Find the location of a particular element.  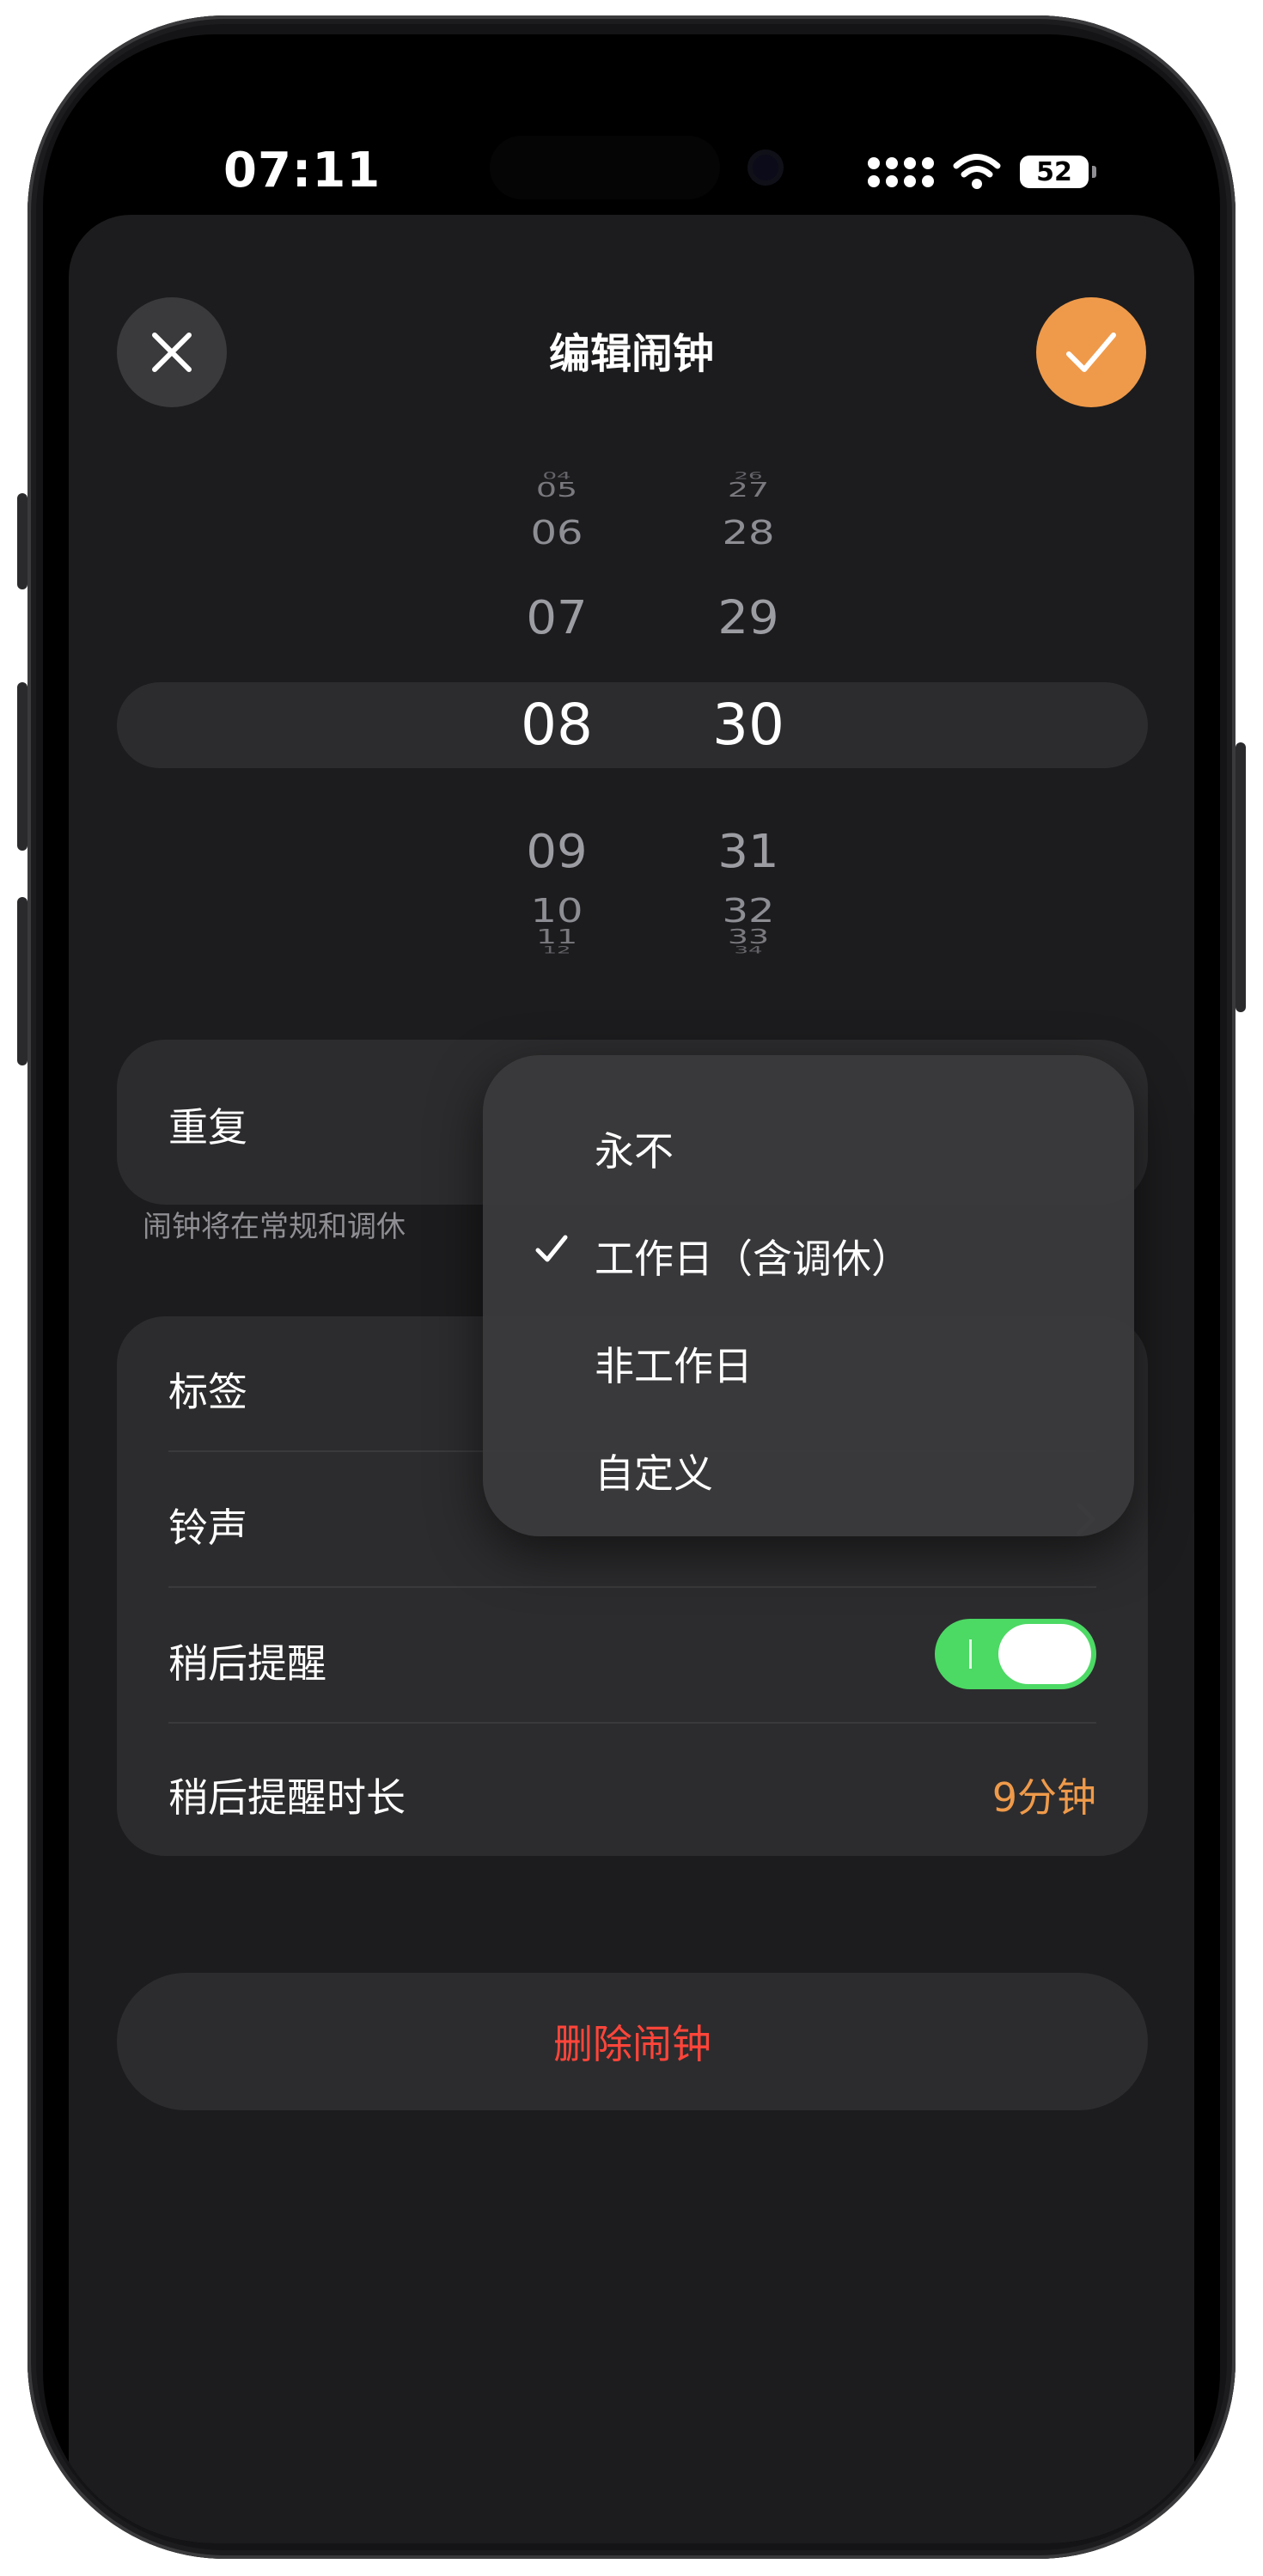

menu-item-label: 永不 is located at coordinates (634, 1151).